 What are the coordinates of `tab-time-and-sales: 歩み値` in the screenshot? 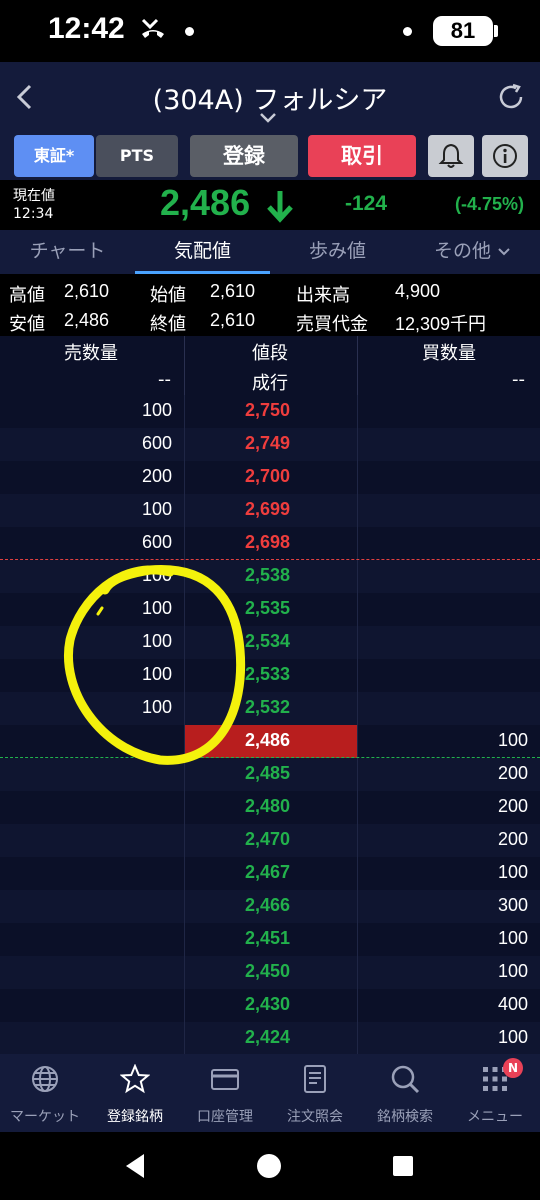 It's located at (337, 252).